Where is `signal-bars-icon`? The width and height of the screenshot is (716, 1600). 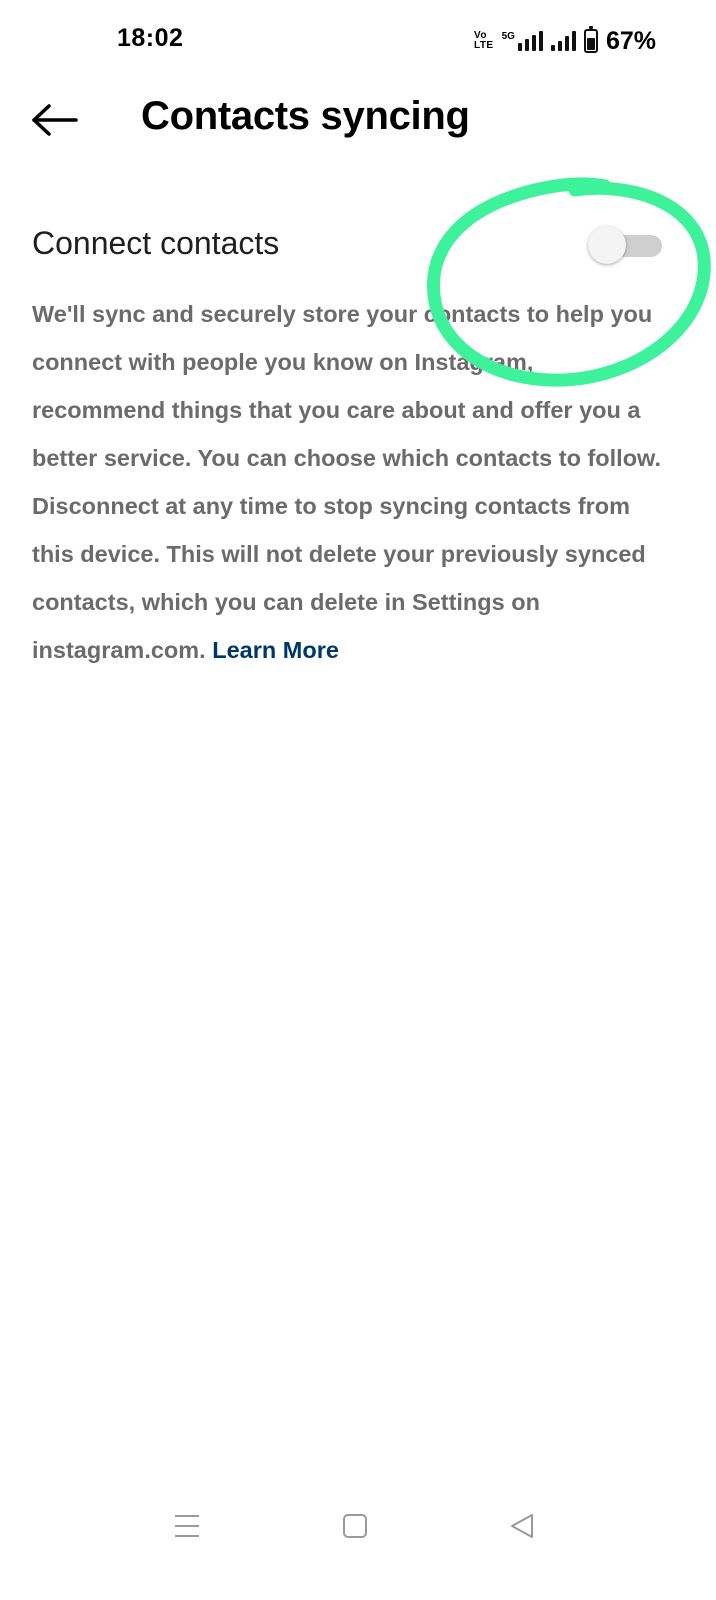
signal-bars-icon is located at coordinates (563, 41).